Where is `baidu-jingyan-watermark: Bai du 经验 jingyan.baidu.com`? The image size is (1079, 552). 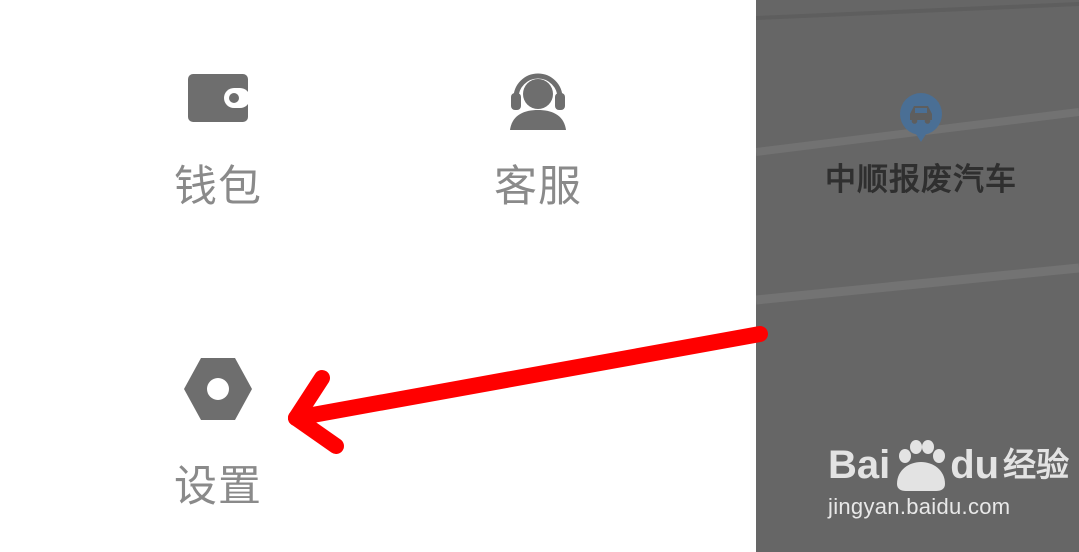 baidu-jingyan-watermark: Bai du 经验 jingyan.baidu.com is located at coordinates (953, 479).